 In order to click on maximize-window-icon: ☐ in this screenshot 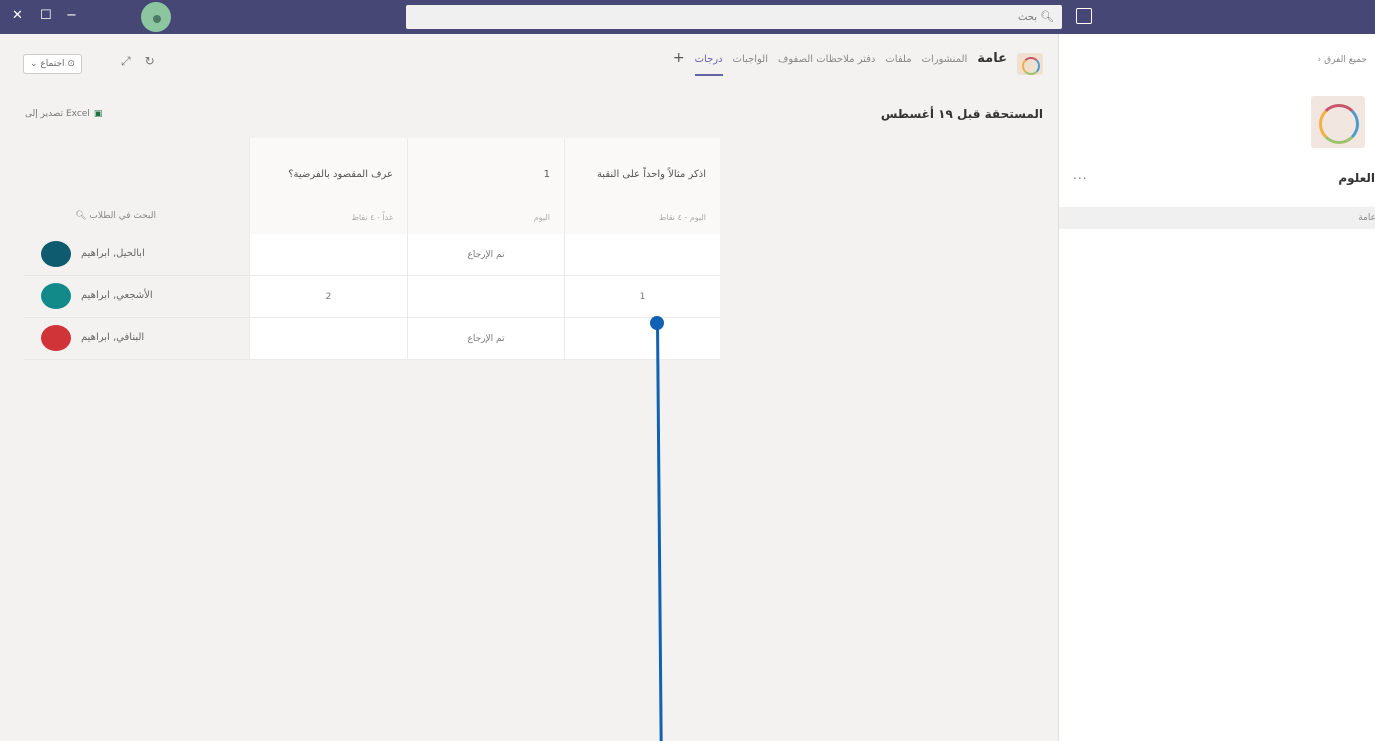, I will do `click(46, 16)`.